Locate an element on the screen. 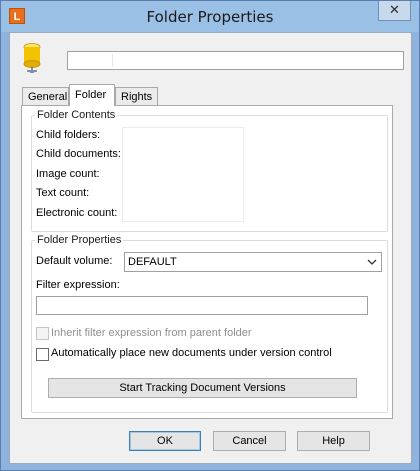  inherit-filter-checkbox is located at coordinates (42, 333).